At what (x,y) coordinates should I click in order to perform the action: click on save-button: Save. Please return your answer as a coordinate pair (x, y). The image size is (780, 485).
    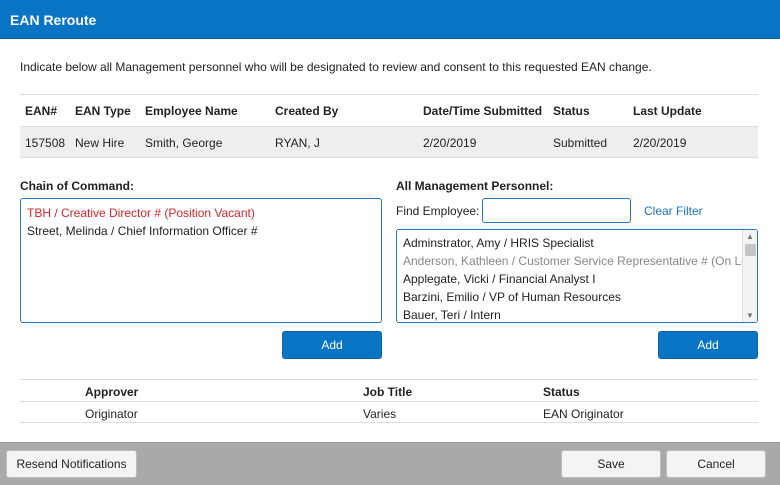
    Looking at the image, I should click on (611, 464).